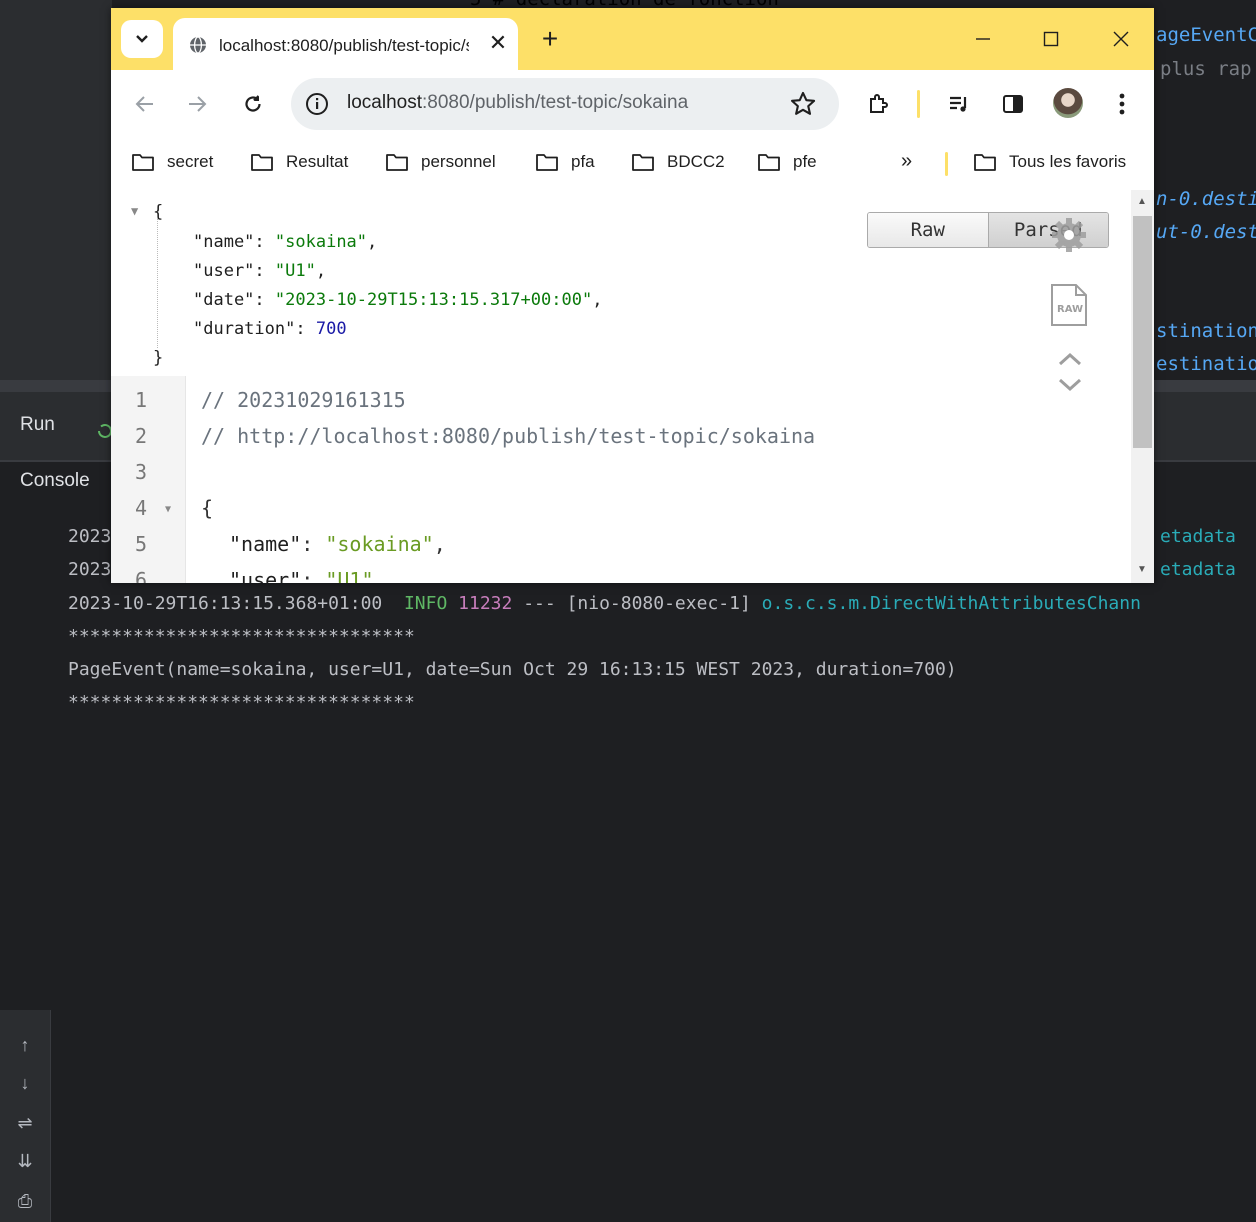 This screenshot has width=1256, height=1222. Describe the element at coordinates (1069, 305) in the screenshot. I see `raw-document-icon: RAW` at that location.